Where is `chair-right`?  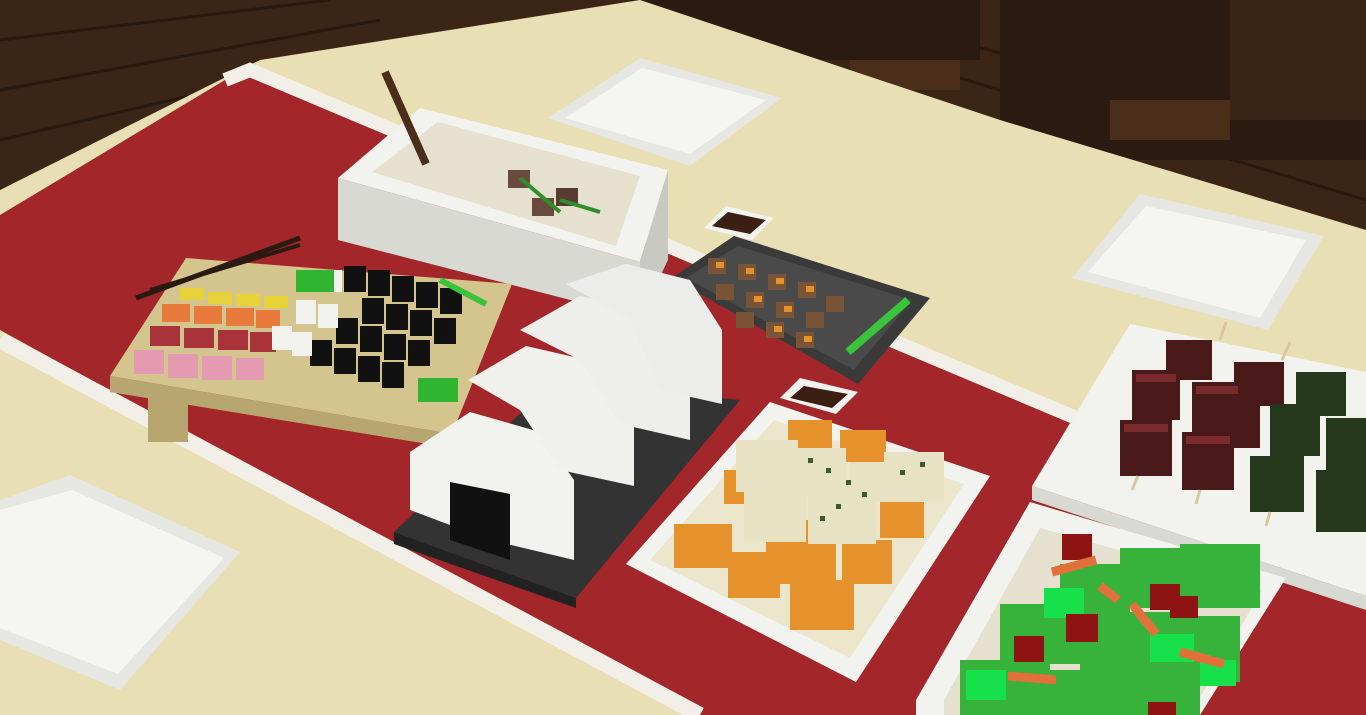 chair-right is located at coordinates (1183, 80).